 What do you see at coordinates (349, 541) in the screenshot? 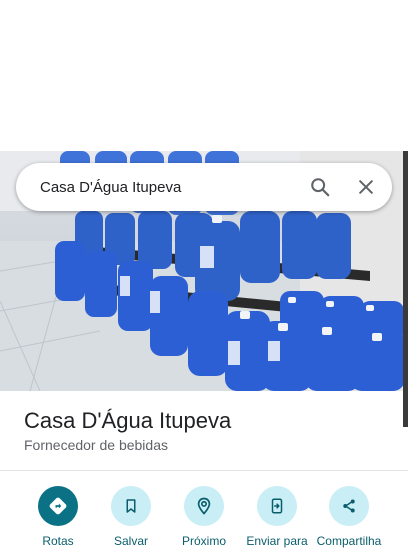
I see `share-label: Compartilha` at bounding box center [349, 541].